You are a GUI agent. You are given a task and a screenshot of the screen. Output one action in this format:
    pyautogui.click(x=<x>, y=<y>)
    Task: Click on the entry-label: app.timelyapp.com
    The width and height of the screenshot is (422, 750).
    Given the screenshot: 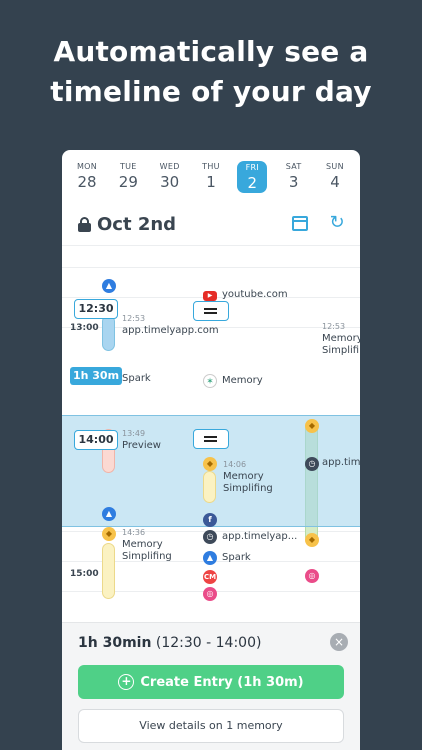 What is the action you would take?
    pyautogui.click(x=170, y=330)
    